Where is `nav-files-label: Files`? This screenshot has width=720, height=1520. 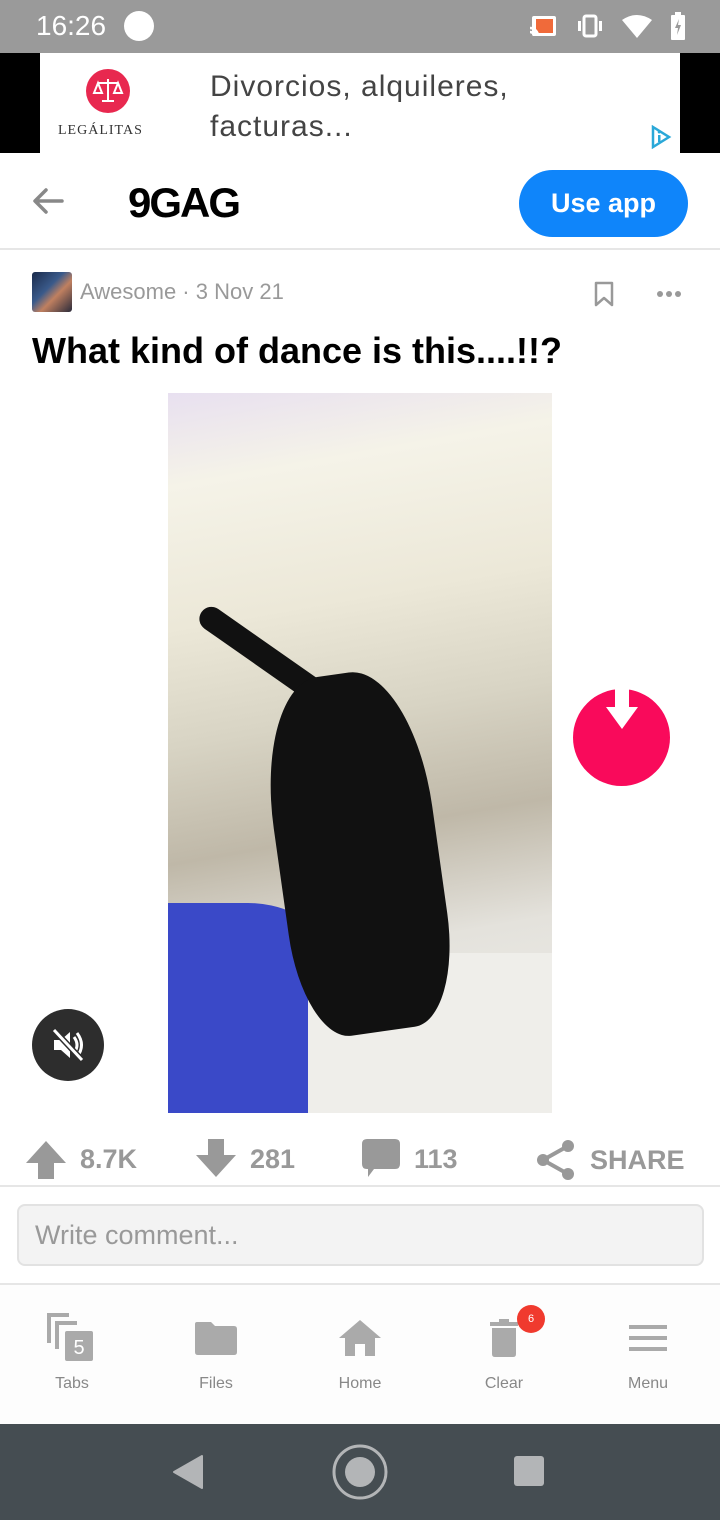
nav-files-label: Files is located at coordinates (216, 1383).